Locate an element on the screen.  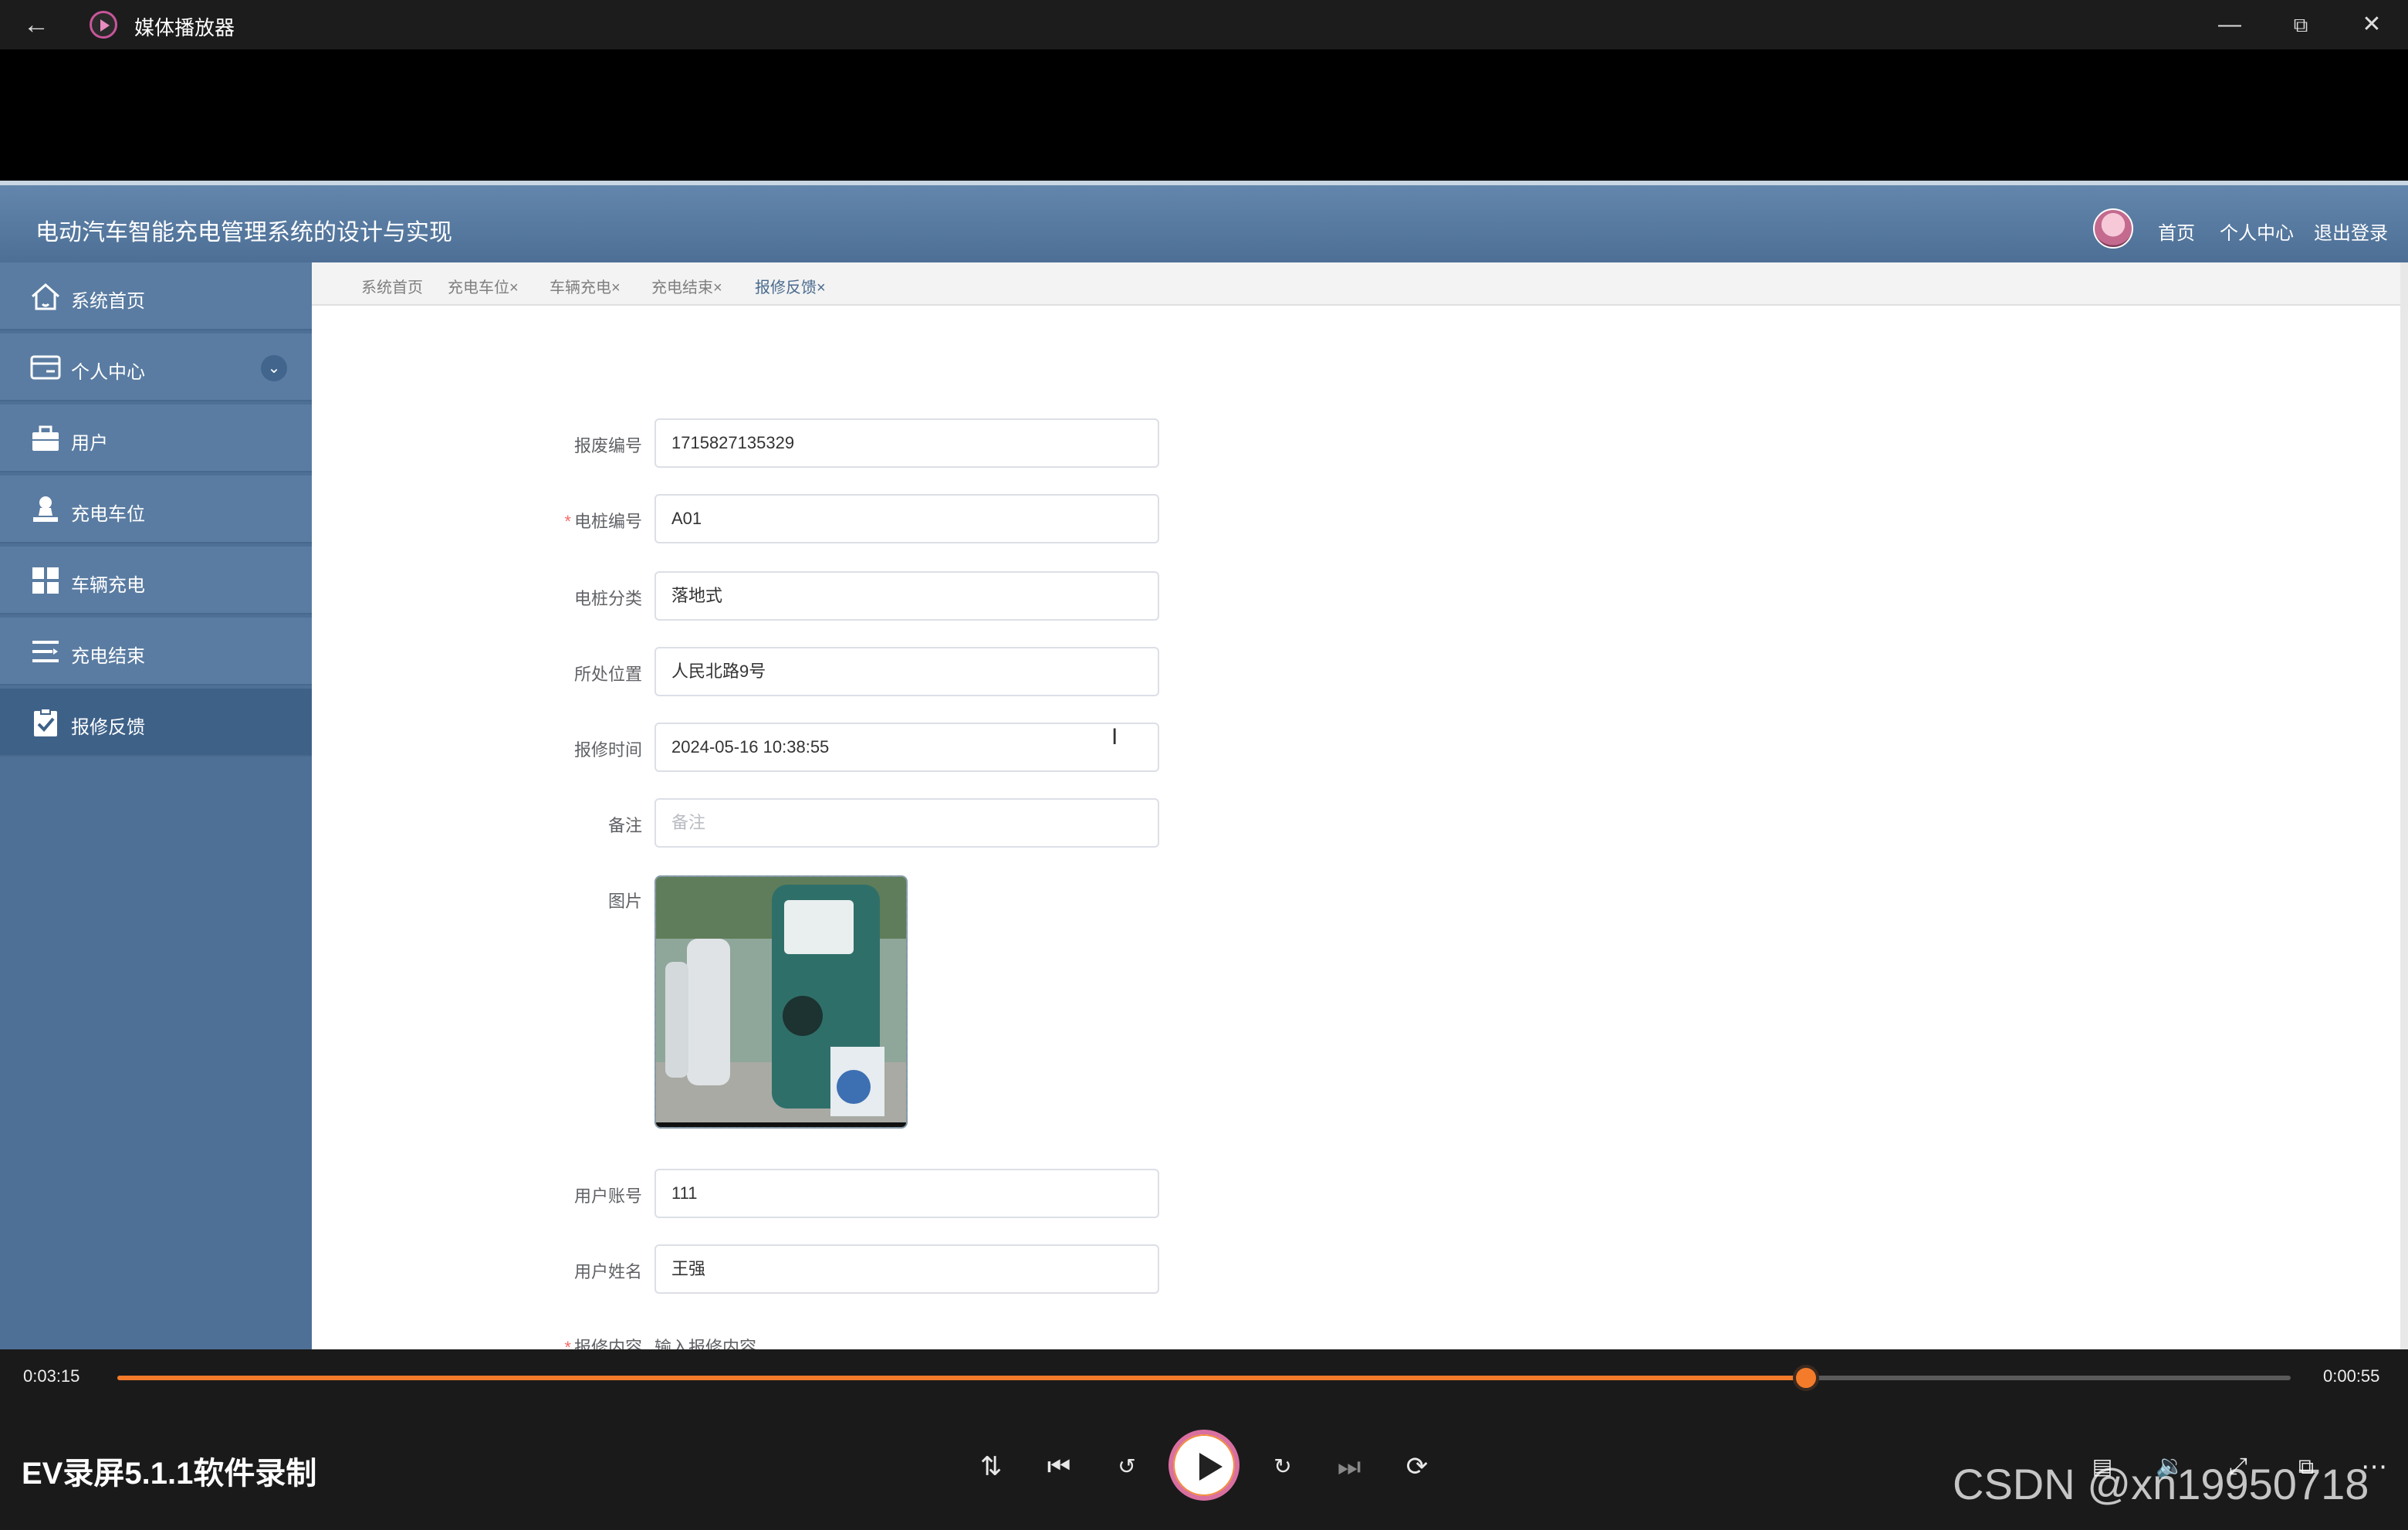
repeat-icon: ⟳ is located at coordinates (1417, 1467).